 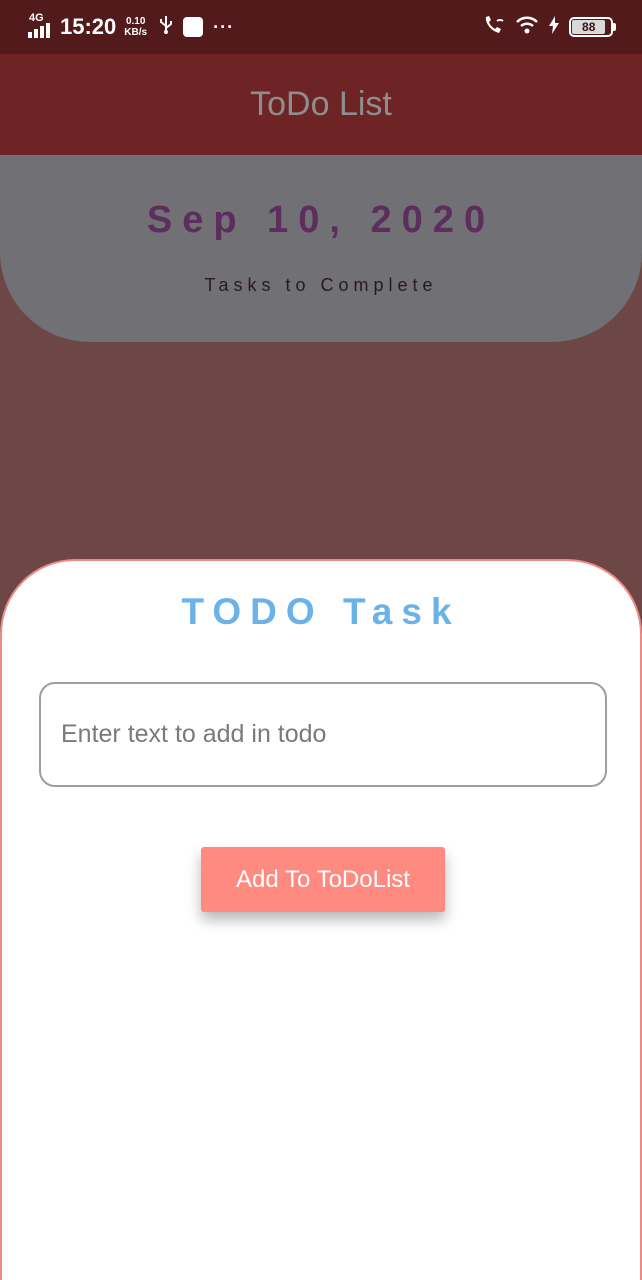 I want to click on sheet-title: TODO Task, so click(x=321, y=611).